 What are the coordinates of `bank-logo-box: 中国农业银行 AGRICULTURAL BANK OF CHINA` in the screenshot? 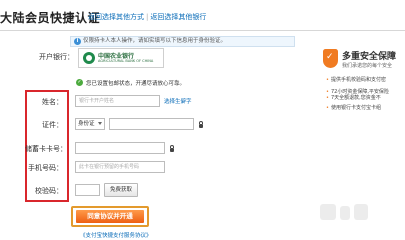 It's located at (121, 58).